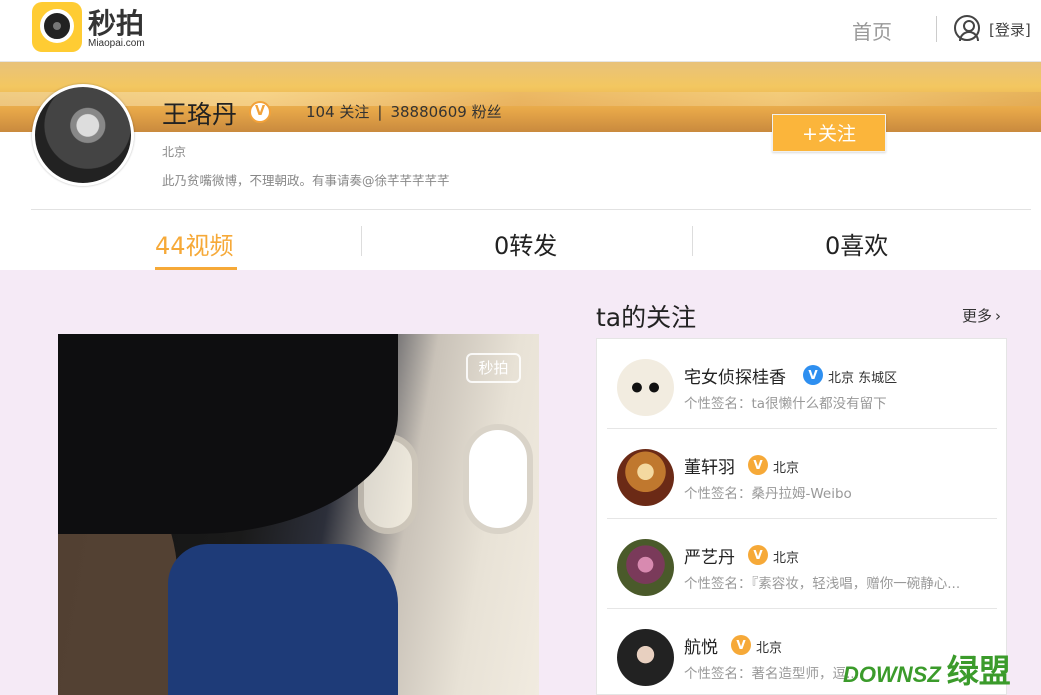 This screenshot has width=1041, height=695. I want to click on miaopai-logo-icon, so click(57, 27).